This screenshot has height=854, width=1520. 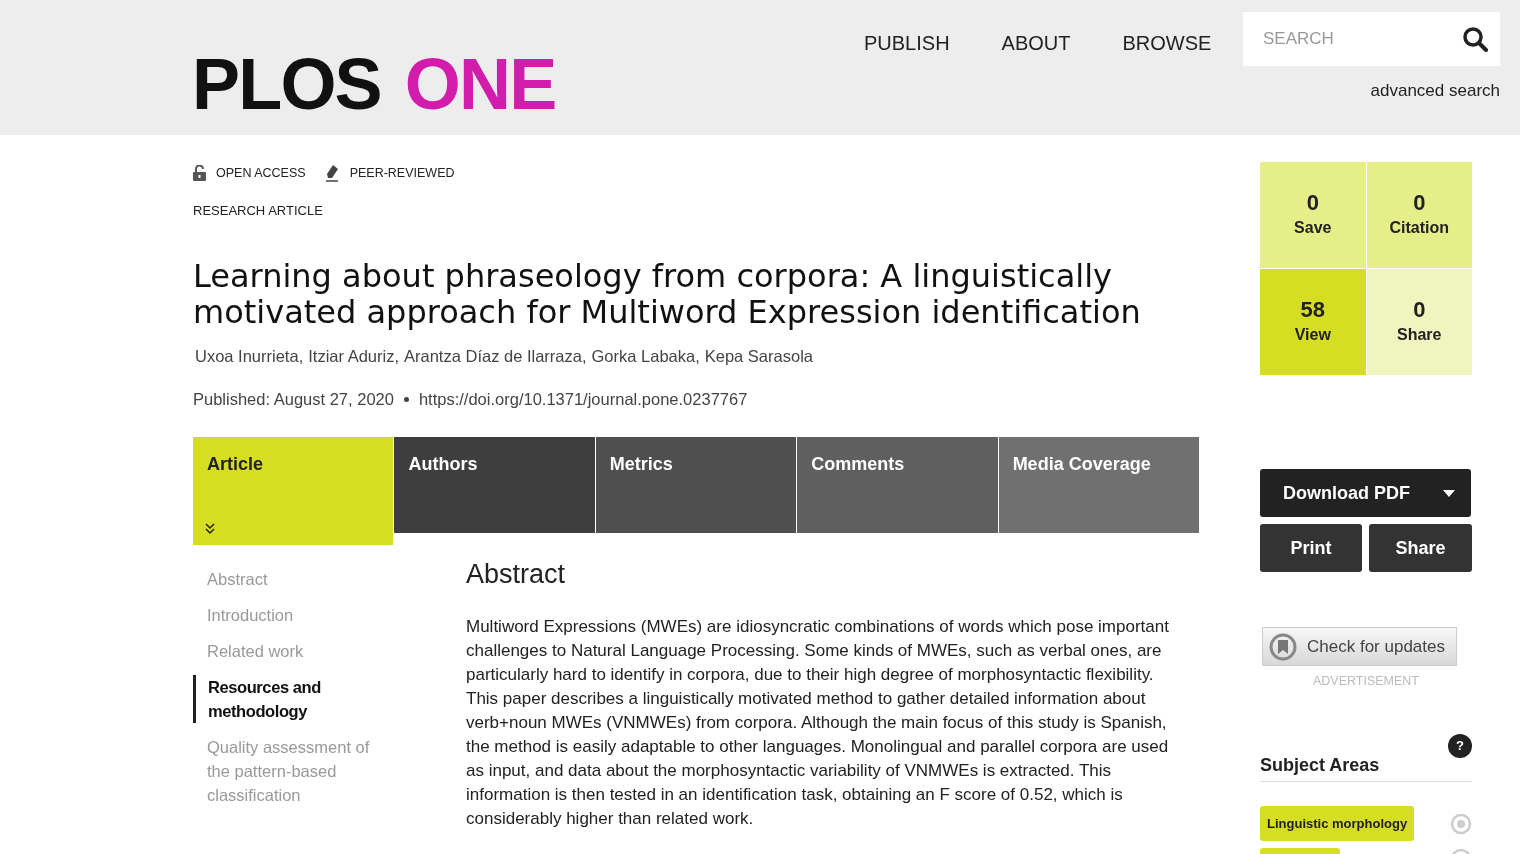 What do you see at coordinates (1371, 39) in the screenshot?
I see `search-field: SEARCH` at bounding box center [1371, 39].